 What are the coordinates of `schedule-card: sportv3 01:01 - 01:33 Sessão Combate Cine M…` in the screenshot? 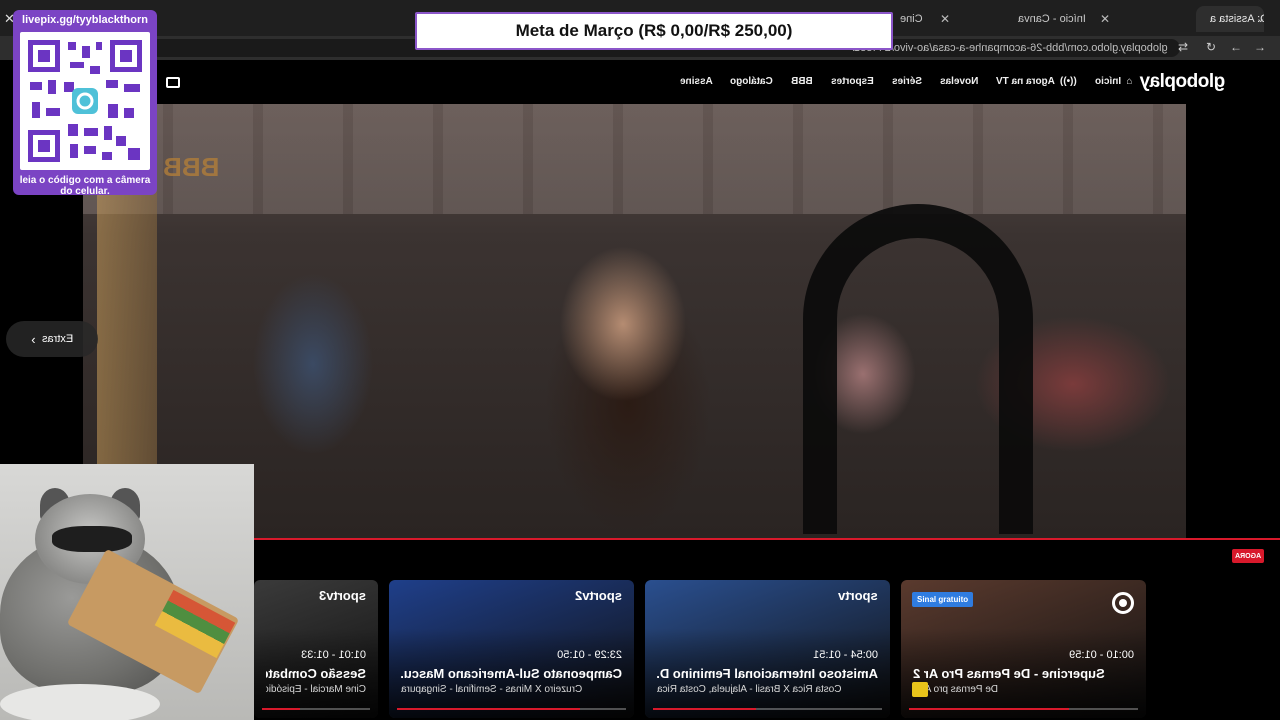 It's located at (316, 649).